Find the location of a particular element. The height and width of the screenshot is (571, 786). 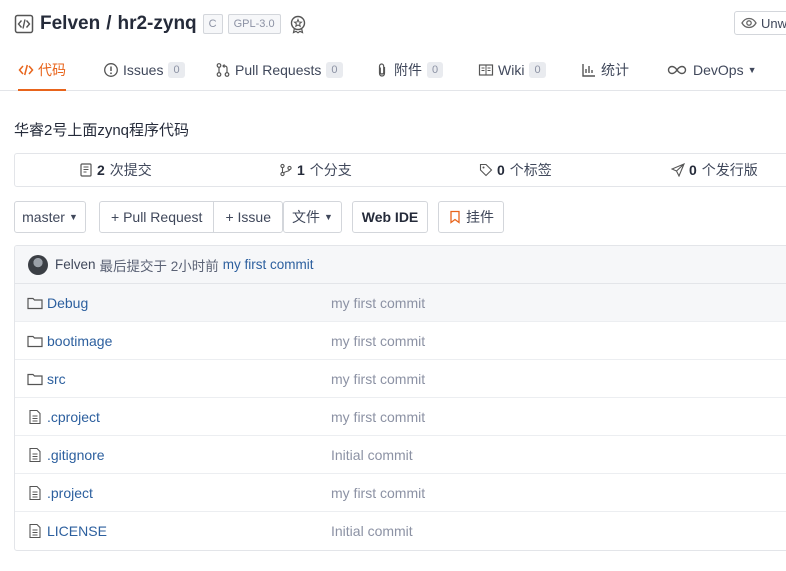

repo-description: 华睿2号上面zynq程序代码 is located at coordinates (102, 130).